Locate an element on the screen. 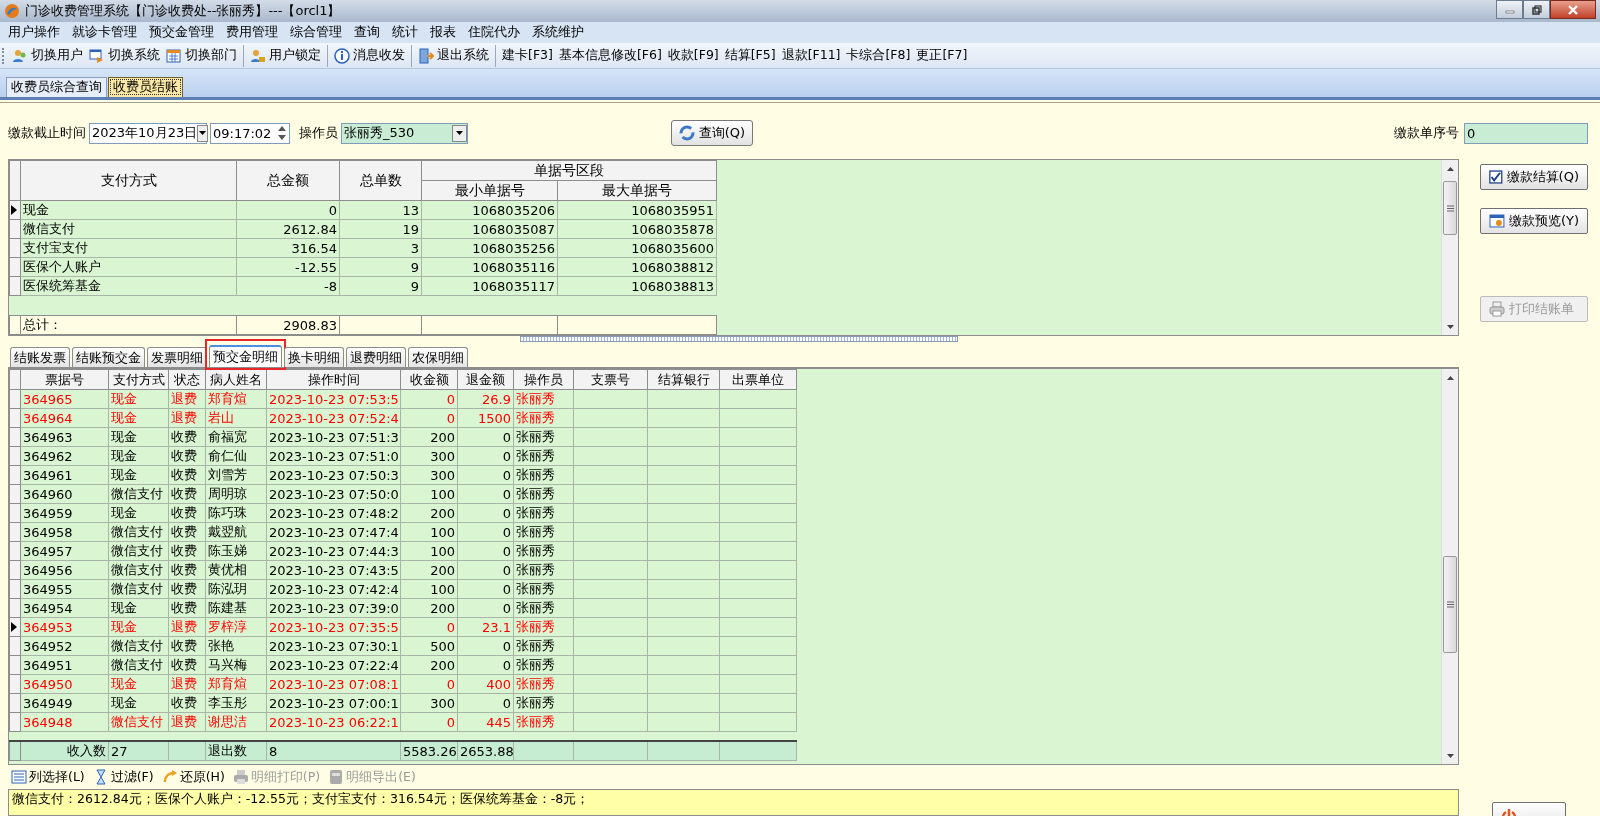  operator-dropdown: 张丽秀_530 is located at coordinates (404, 133).